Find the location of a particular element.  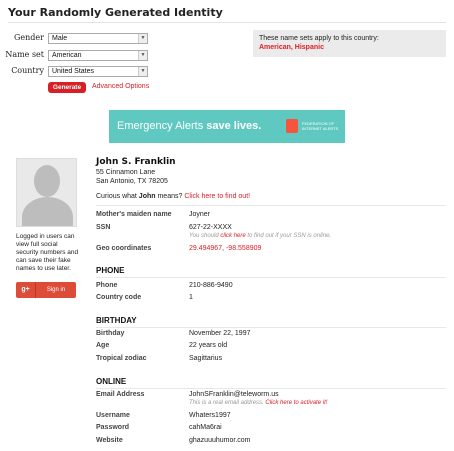

nameset-select: American ▼ is located at coordinates (98, 55).